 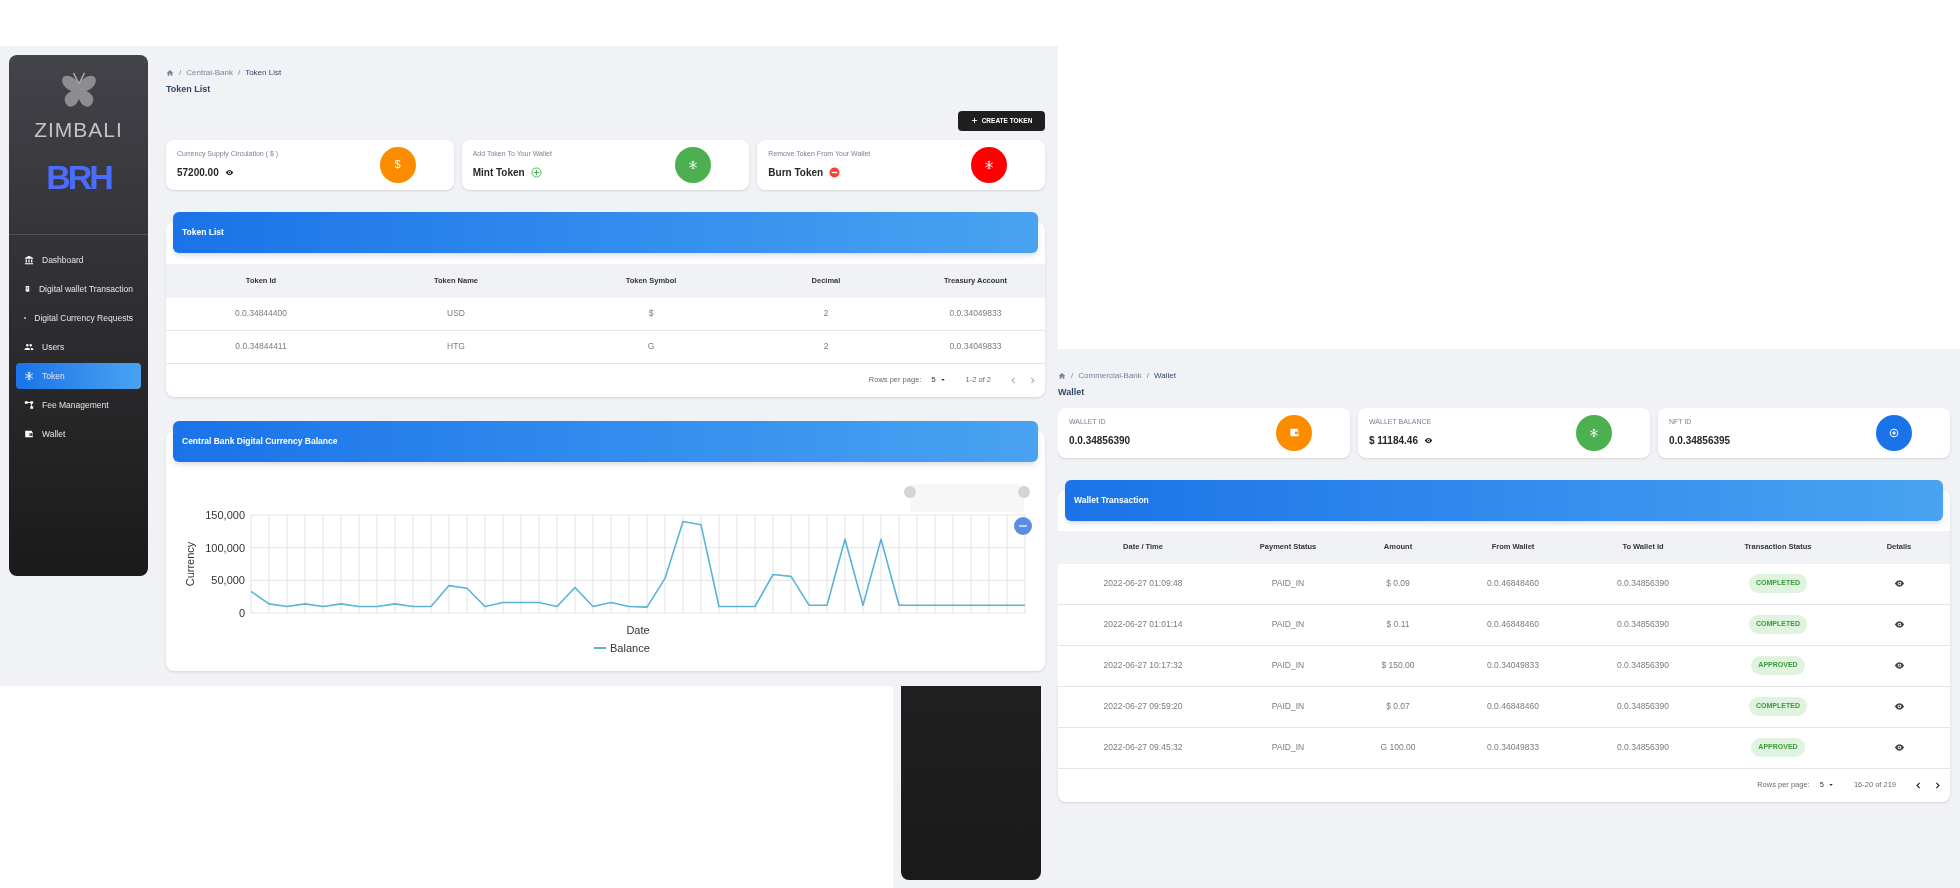 What do you see at coordinates (630, 647) in the screenshot?
I see `legend-label: Balance` at bounding box center [630, 647].